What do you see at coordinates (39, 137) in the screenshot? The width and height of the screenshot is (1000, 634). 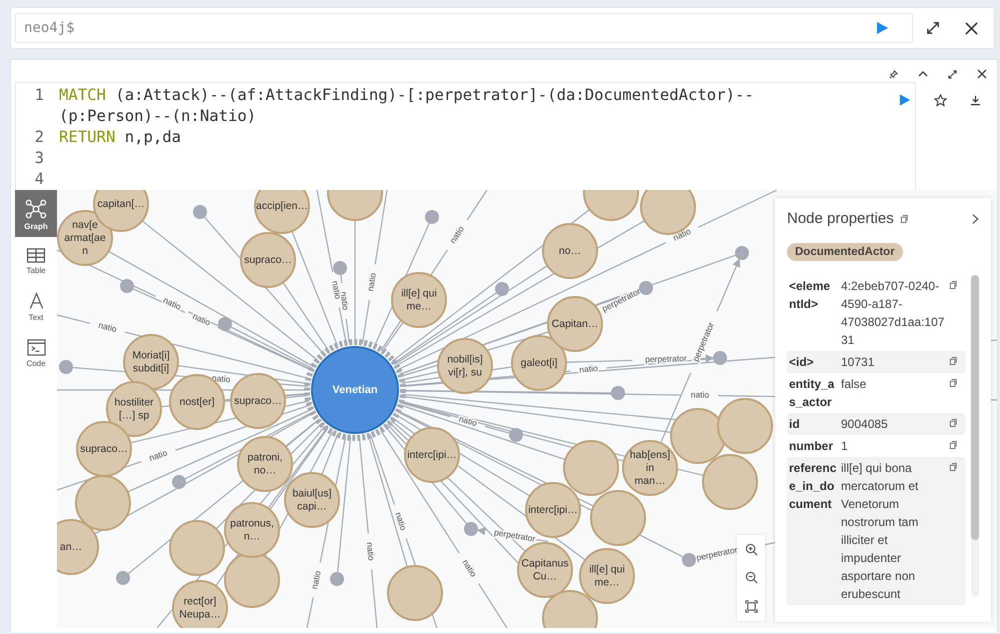 I see `line-number: 2` at bounding box center [39, 137].